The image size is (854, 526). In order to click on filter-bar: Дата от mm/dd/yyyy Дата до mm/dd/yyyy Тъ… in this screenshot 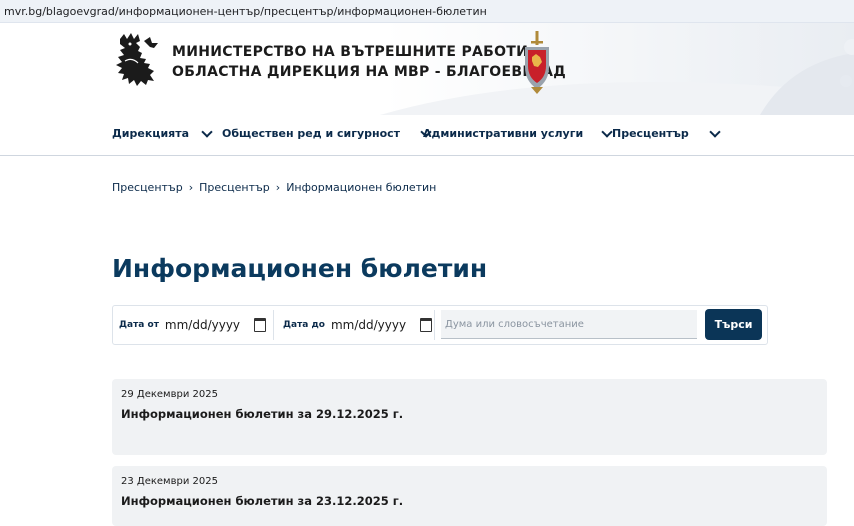, I will do `click(440, 325)`.